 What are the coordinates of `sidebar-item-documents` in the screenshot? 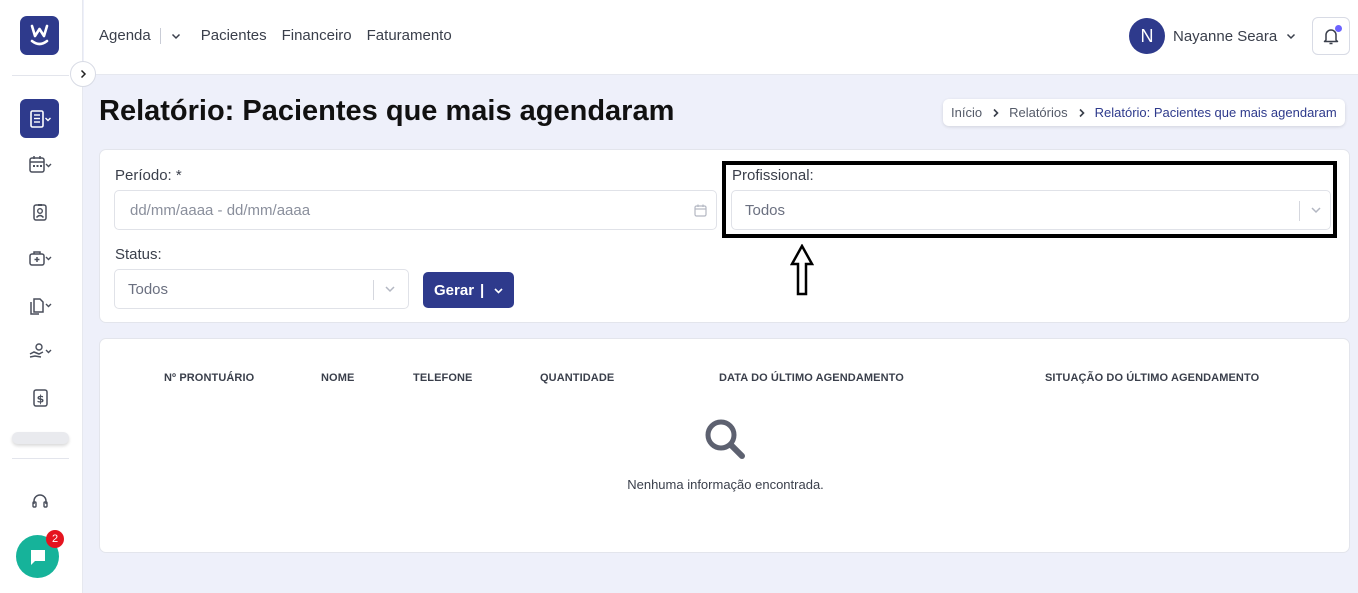 It's located at (39, 304).